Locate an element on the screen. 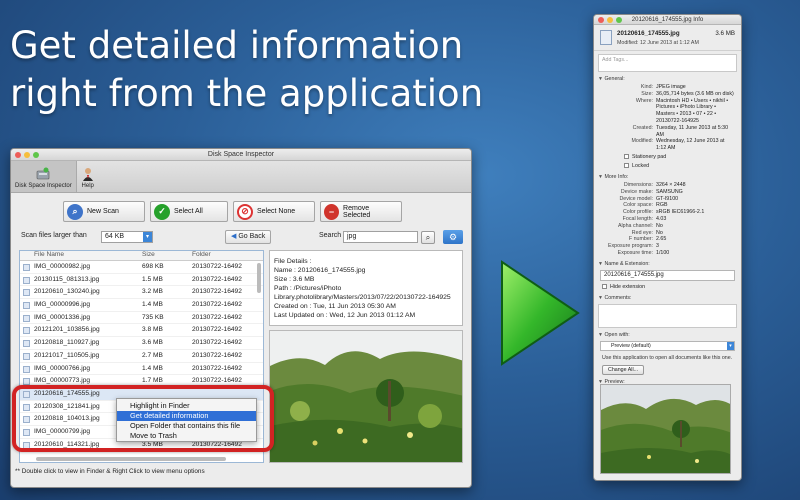 The width and height of the screenshot is (800, 500). new-scan-button: ⌕ New Scan is located at coordinates (104, 211).